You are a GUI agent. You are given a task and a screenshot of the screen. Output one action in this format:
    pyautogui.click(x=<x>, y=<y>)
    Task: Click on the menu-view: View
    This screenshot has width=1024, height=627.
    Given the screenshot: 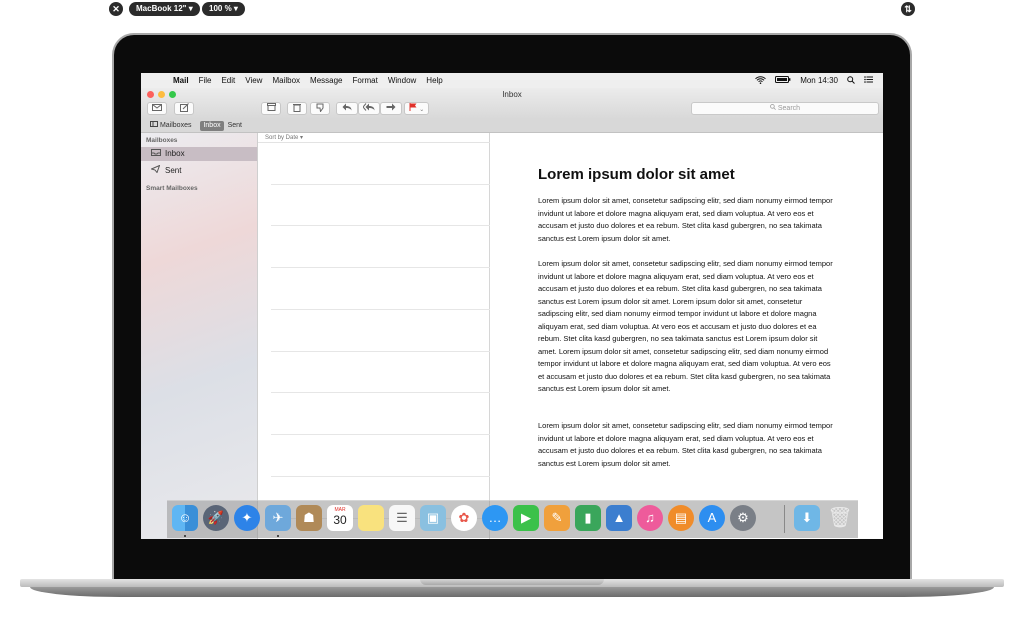 What is the action you would take?
    pyautogui.click(x=253, y=80)
    